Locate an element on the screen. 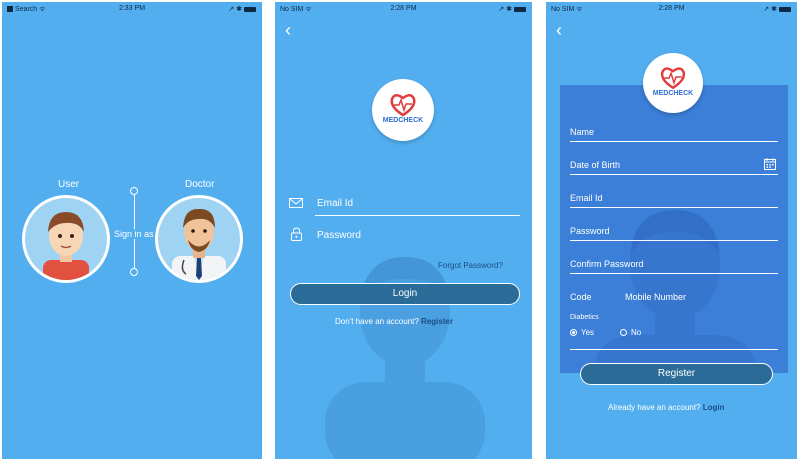 The height and width of the screenshot is (459, 797). country-code-field: Code is located at coordinates (590, 295).